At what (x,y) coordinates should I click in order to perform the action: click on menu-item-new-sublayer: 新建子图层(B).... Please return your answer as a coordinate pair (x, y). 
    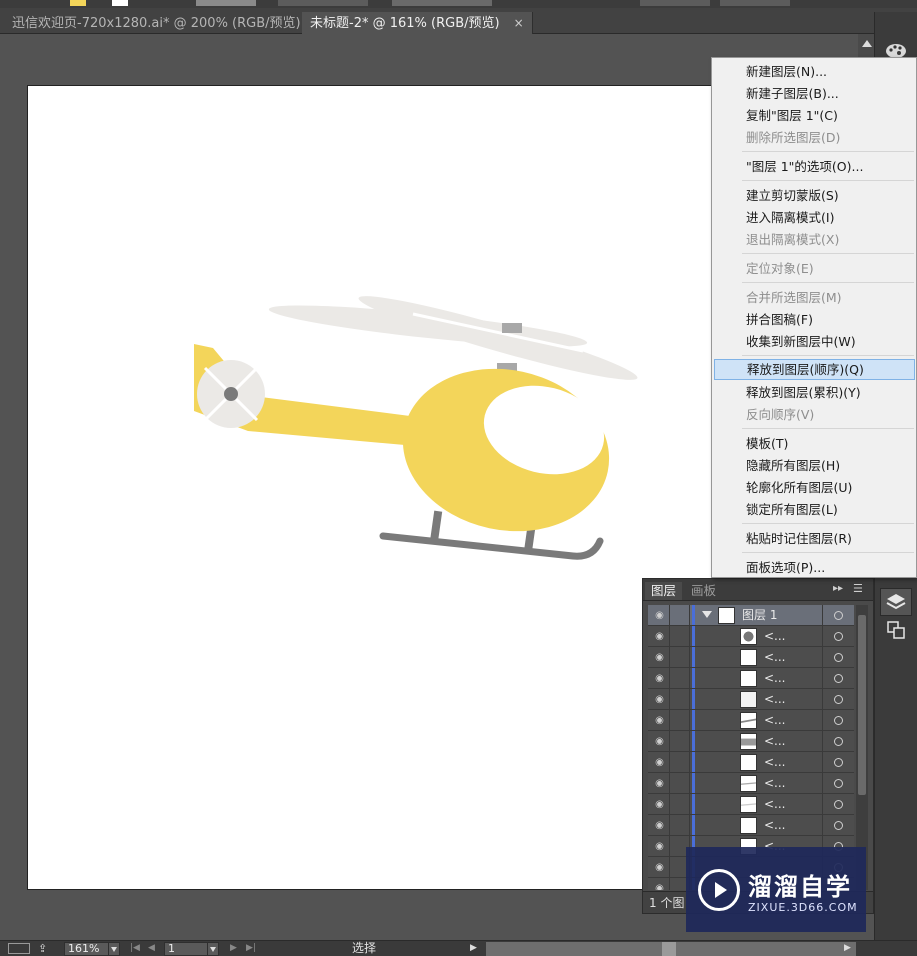
    Looking at the image, I should click on (814, 93).